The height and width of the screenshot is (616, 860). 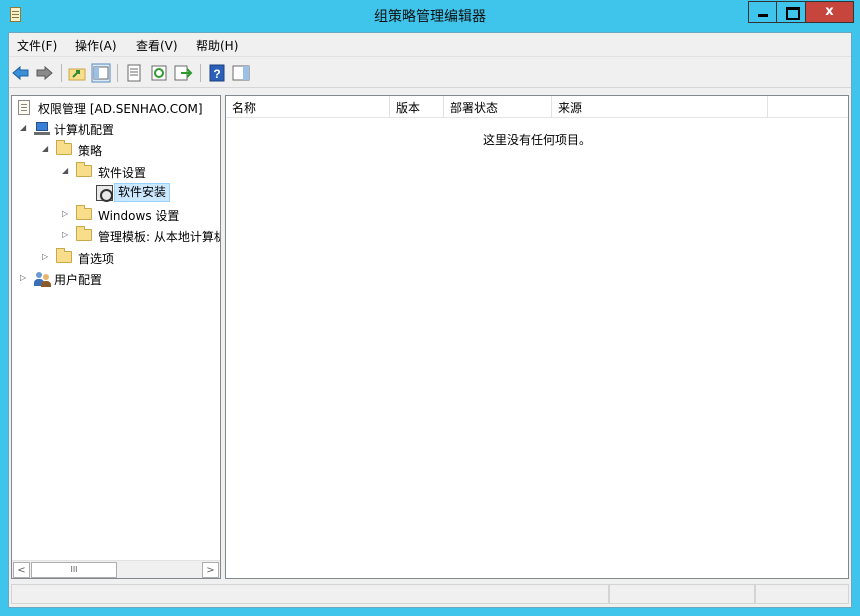 What do you see at coordinates (430, 45) in the screenshot?
I see `menu-bar: 文件(F) 操作(A) 查看(V) 帮助(H)` at bounding box center [430, 45].